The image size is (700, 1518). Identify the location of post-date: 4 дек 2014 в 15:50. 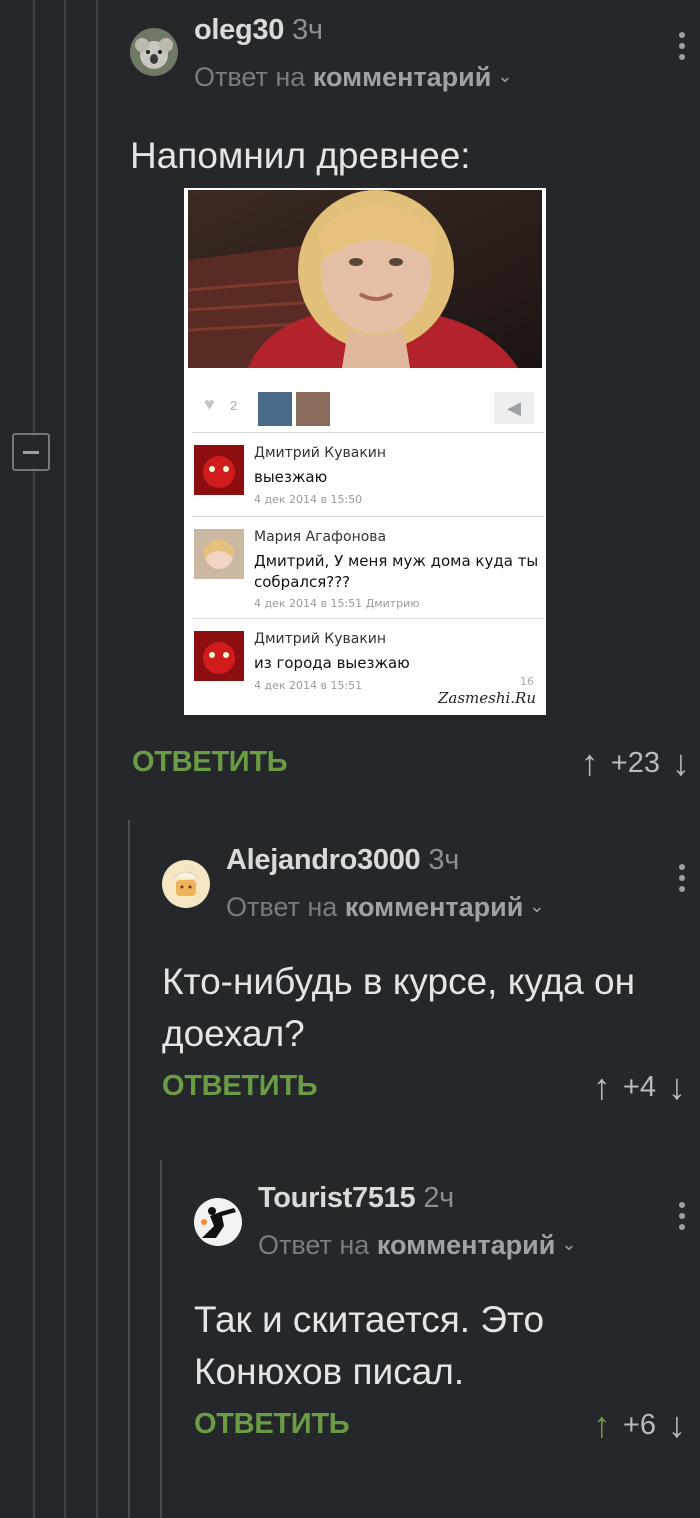
(308, 499).